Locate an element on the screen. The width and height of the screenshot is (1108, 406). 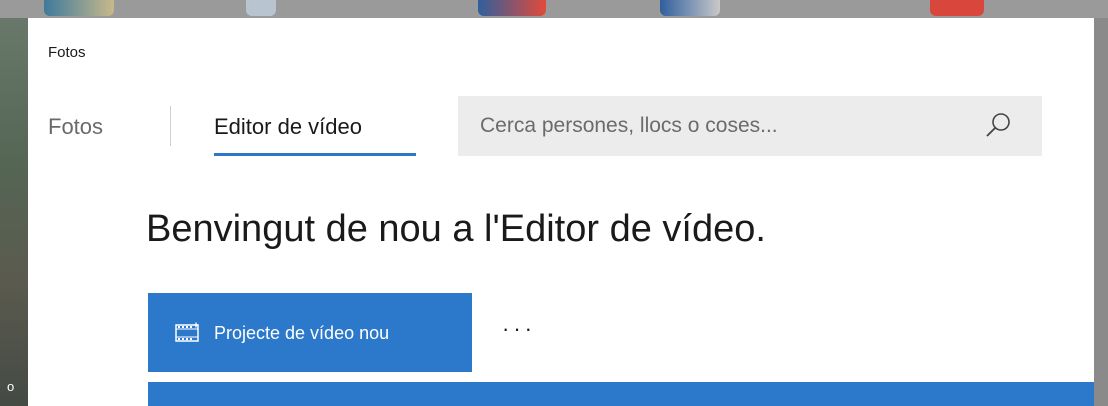
desktop-icons-strip is located at coordinates (554, 9).